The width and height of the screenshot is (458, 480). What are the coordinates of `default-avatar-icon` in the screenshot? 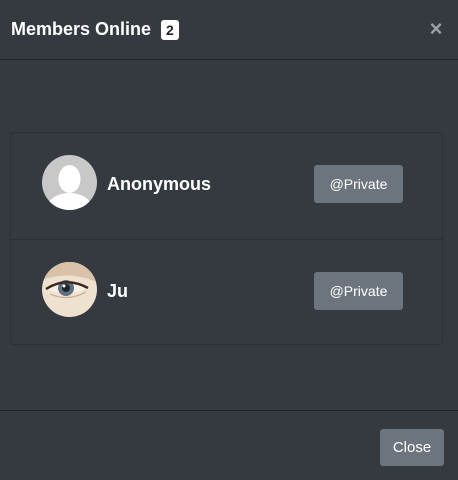 It's located at (69, 182).